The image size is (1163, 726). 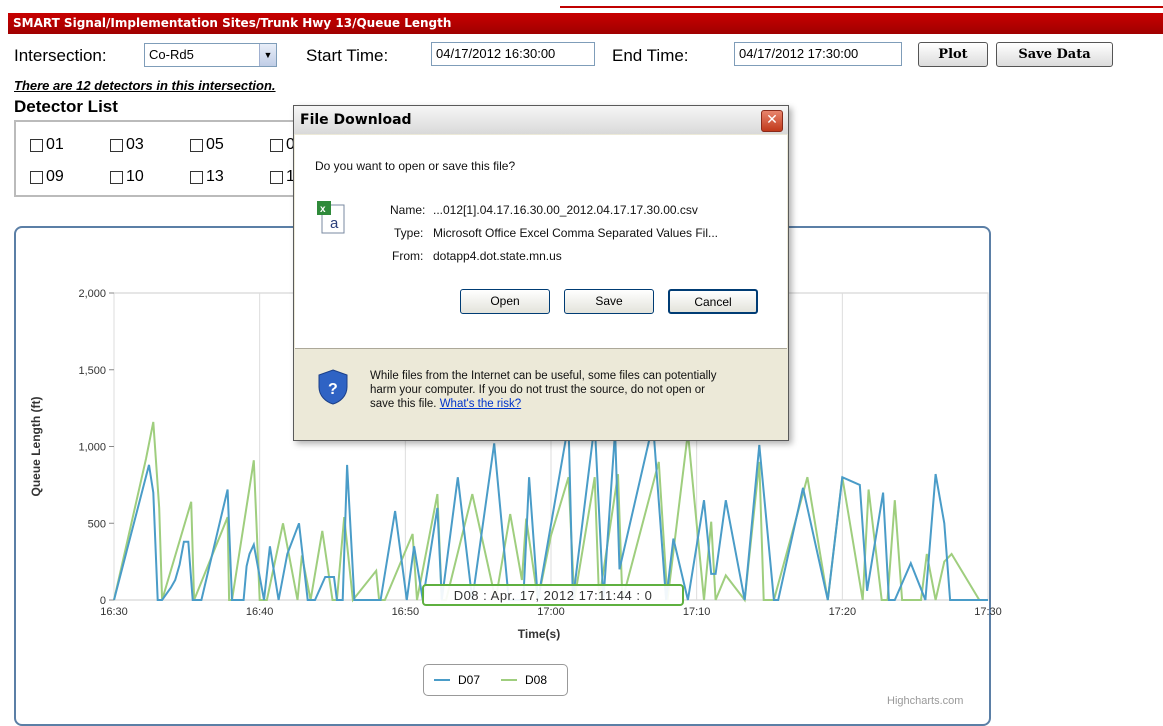 I want to click on legend-item-d07: D07, so click(x=469, y=680).